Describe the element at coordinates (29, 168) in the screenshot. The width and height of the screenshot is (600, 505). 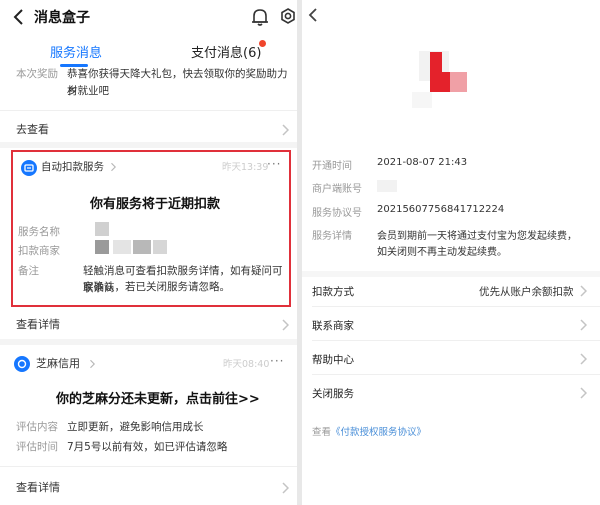
I see `auto-deduct-service-icon` at that location.